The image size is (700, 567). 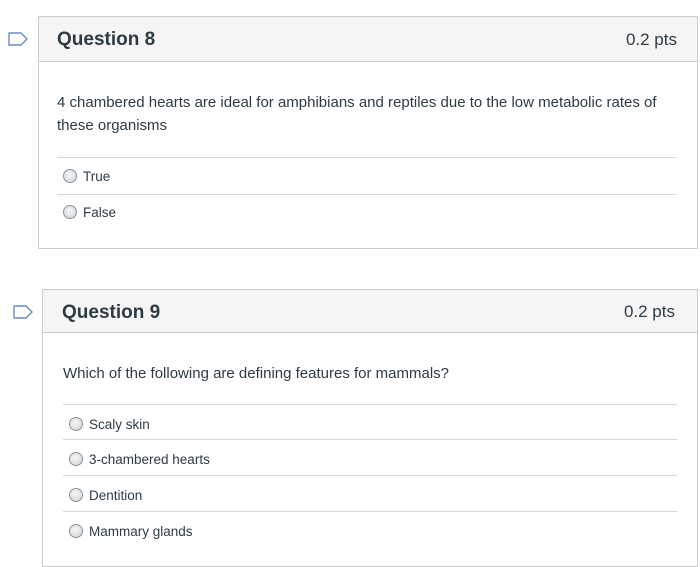 I want to click on answer-label: Mammary glands, so click(x=141, y=531).